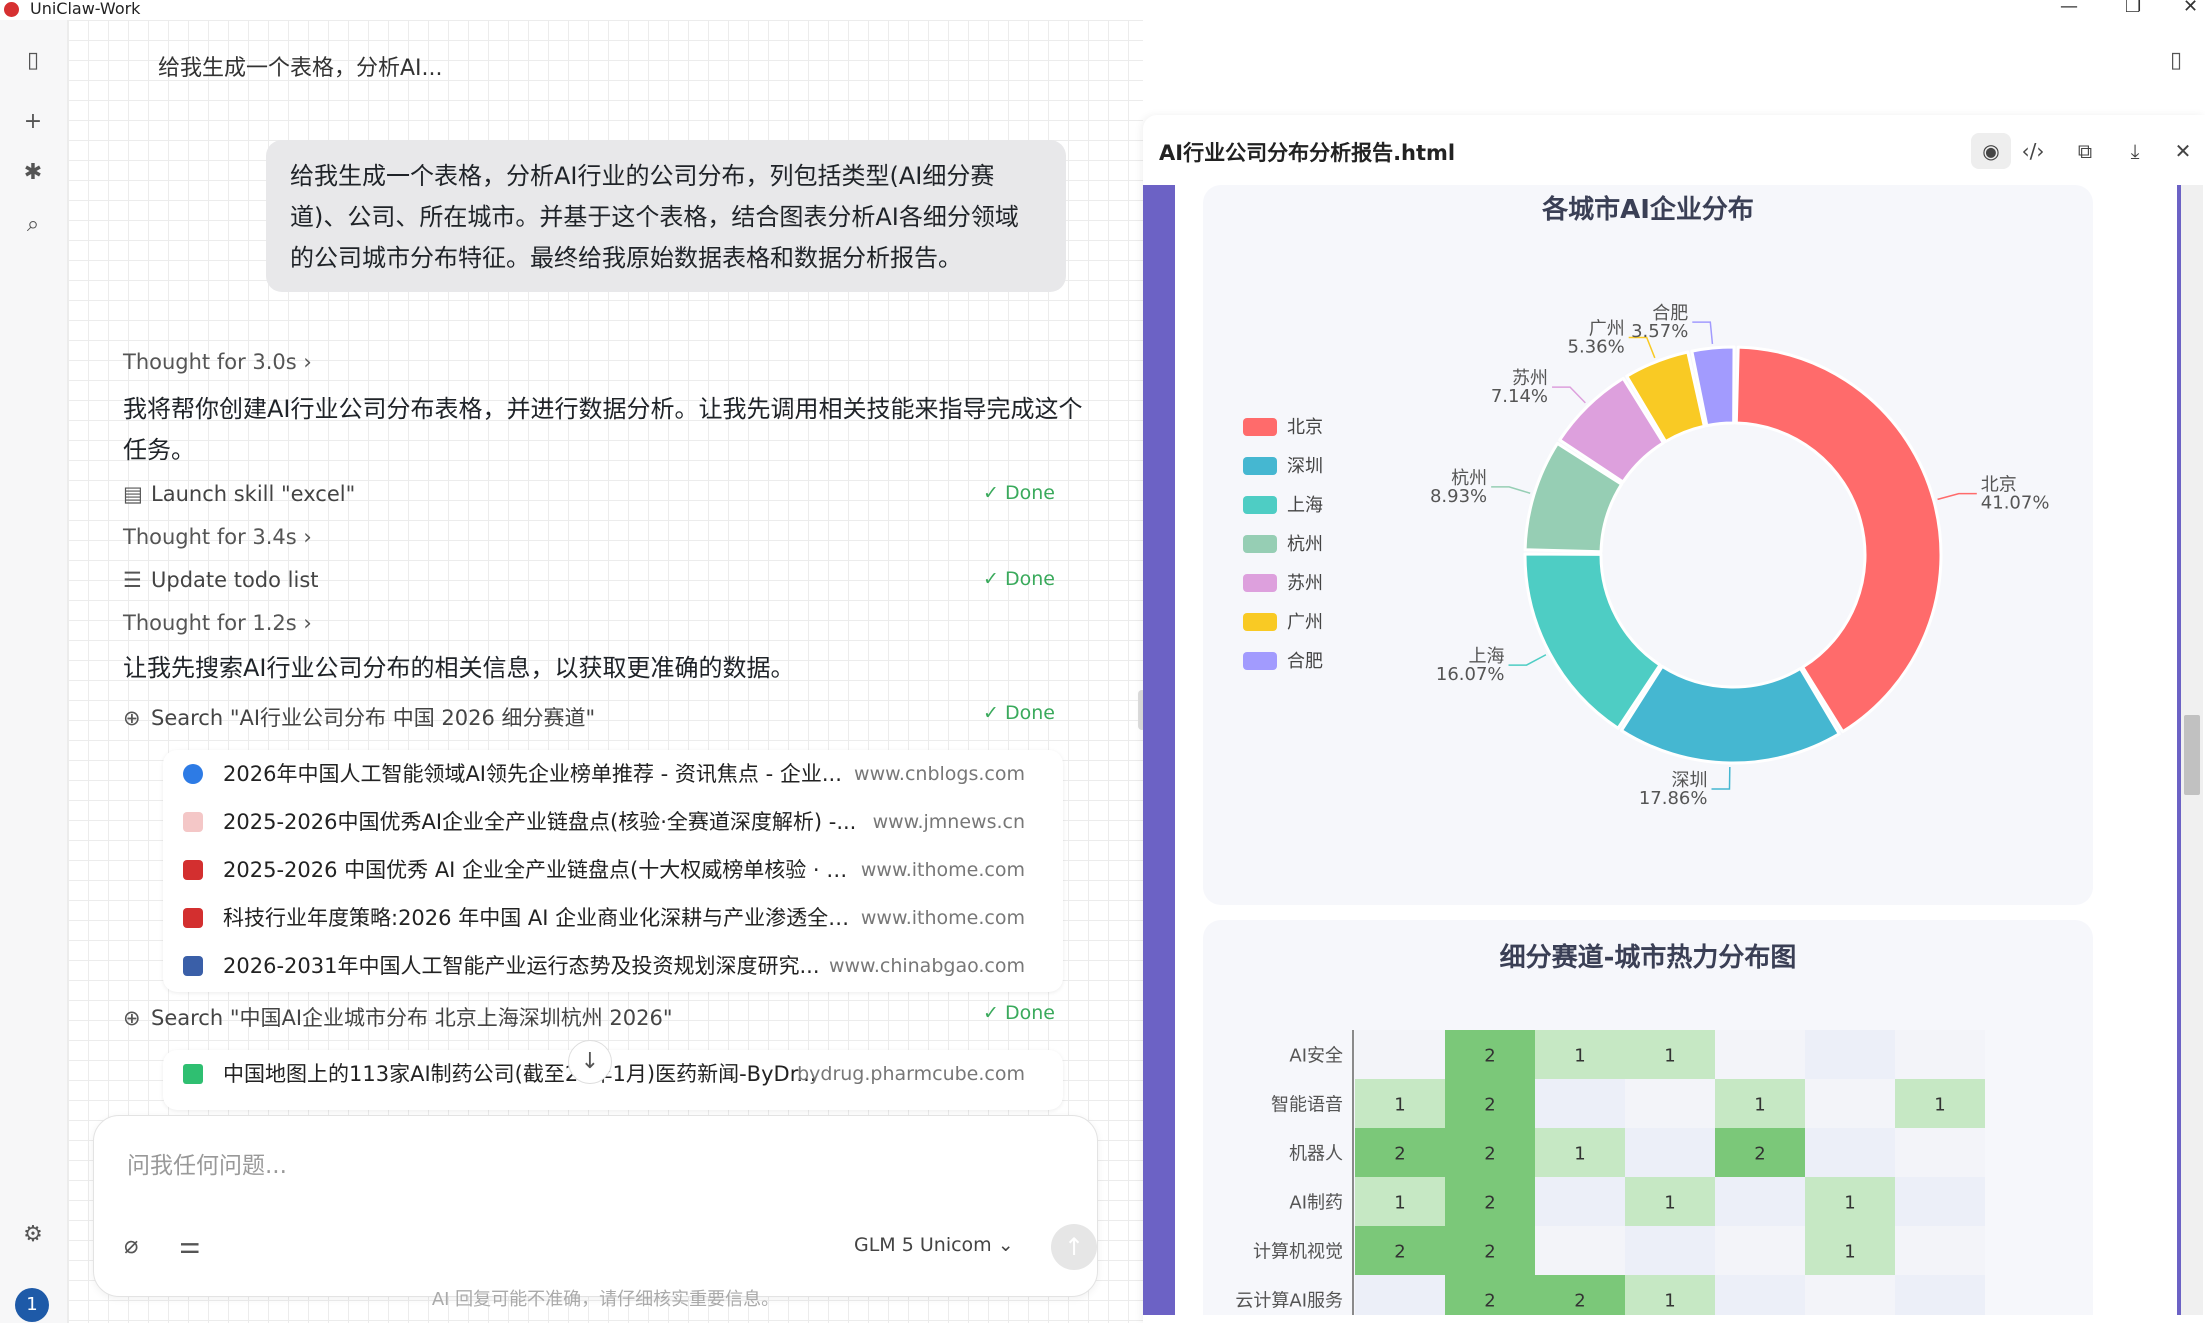  I want to click on model-selector: GLM 5 Unicom ⌄, so click(934, 1245).